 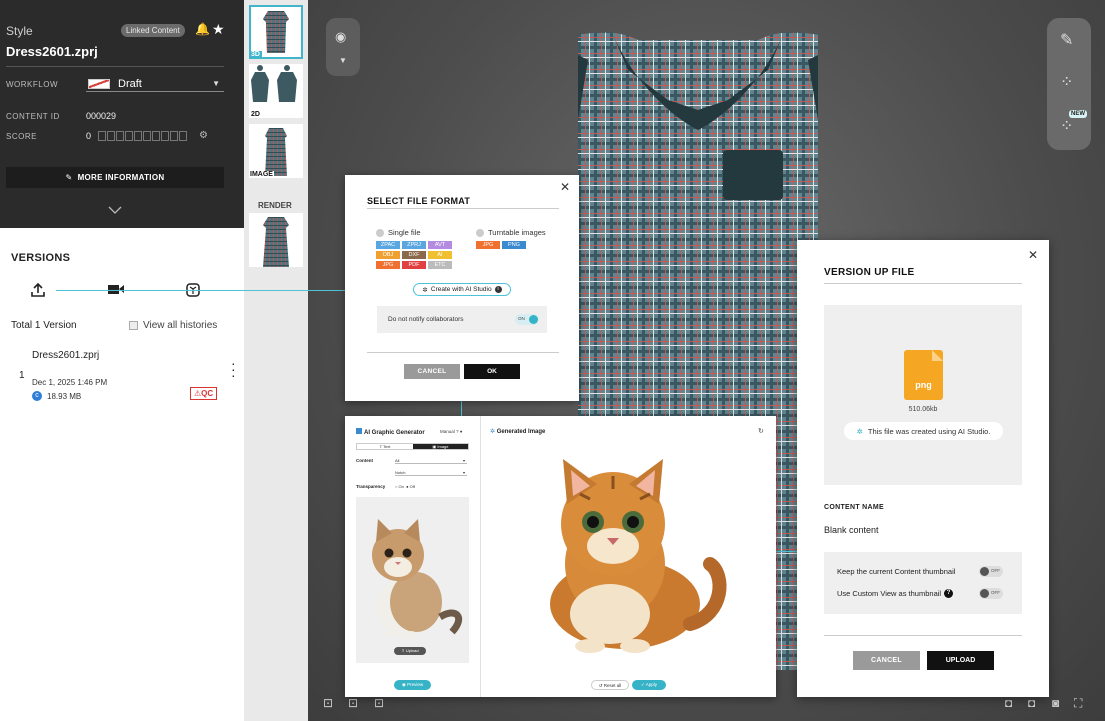 I want to click on add-edit-icon: ✎, so click(x=1066, y=40).